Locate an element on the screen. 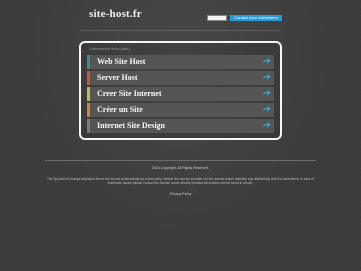 The height and width of the screenshot is (271, 361). link-label: Créer un Site is located at coordinates (120, 109).